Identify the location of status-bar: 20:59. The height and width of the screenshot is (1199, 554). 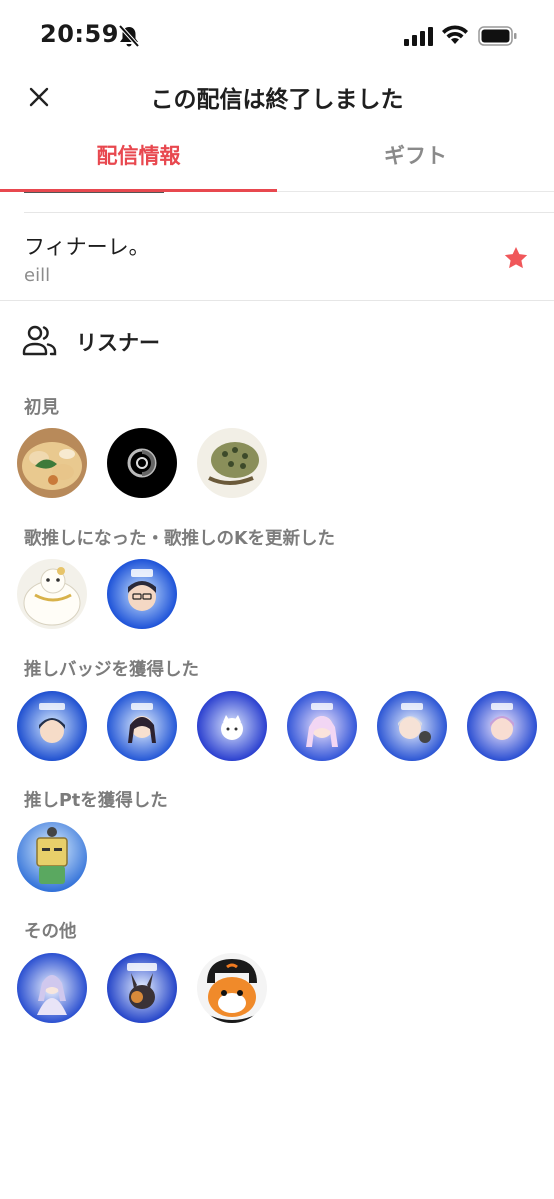
(277, 33).